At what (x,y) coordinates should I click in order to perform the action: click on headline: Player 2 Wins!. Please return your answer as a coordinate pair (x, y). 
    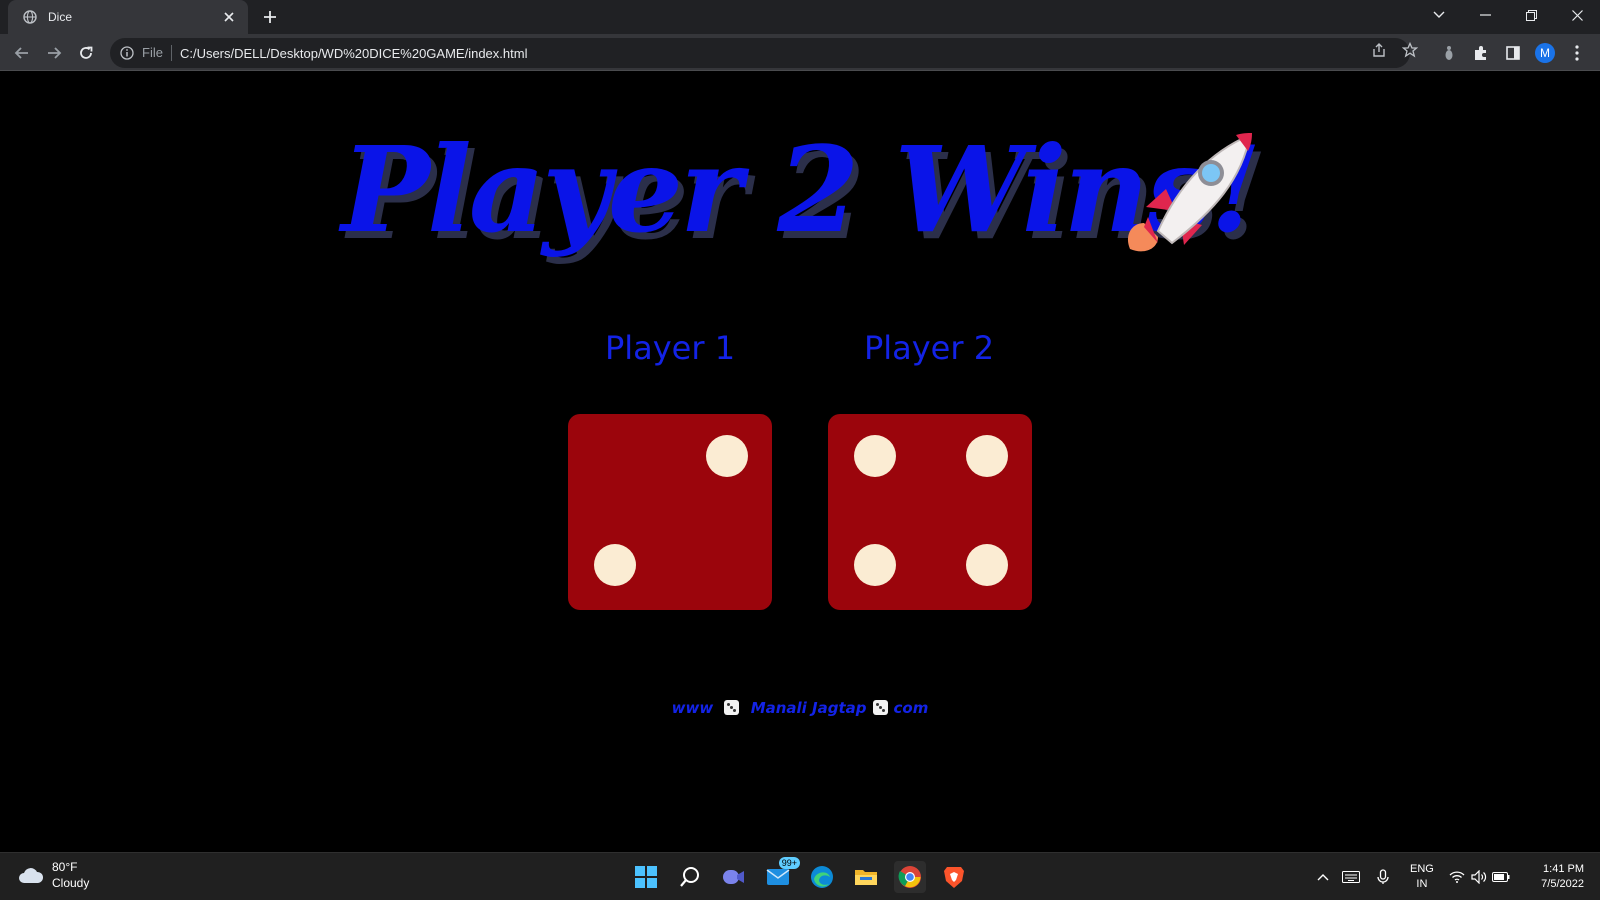
    Looking at the image, I should click on (800, 190).